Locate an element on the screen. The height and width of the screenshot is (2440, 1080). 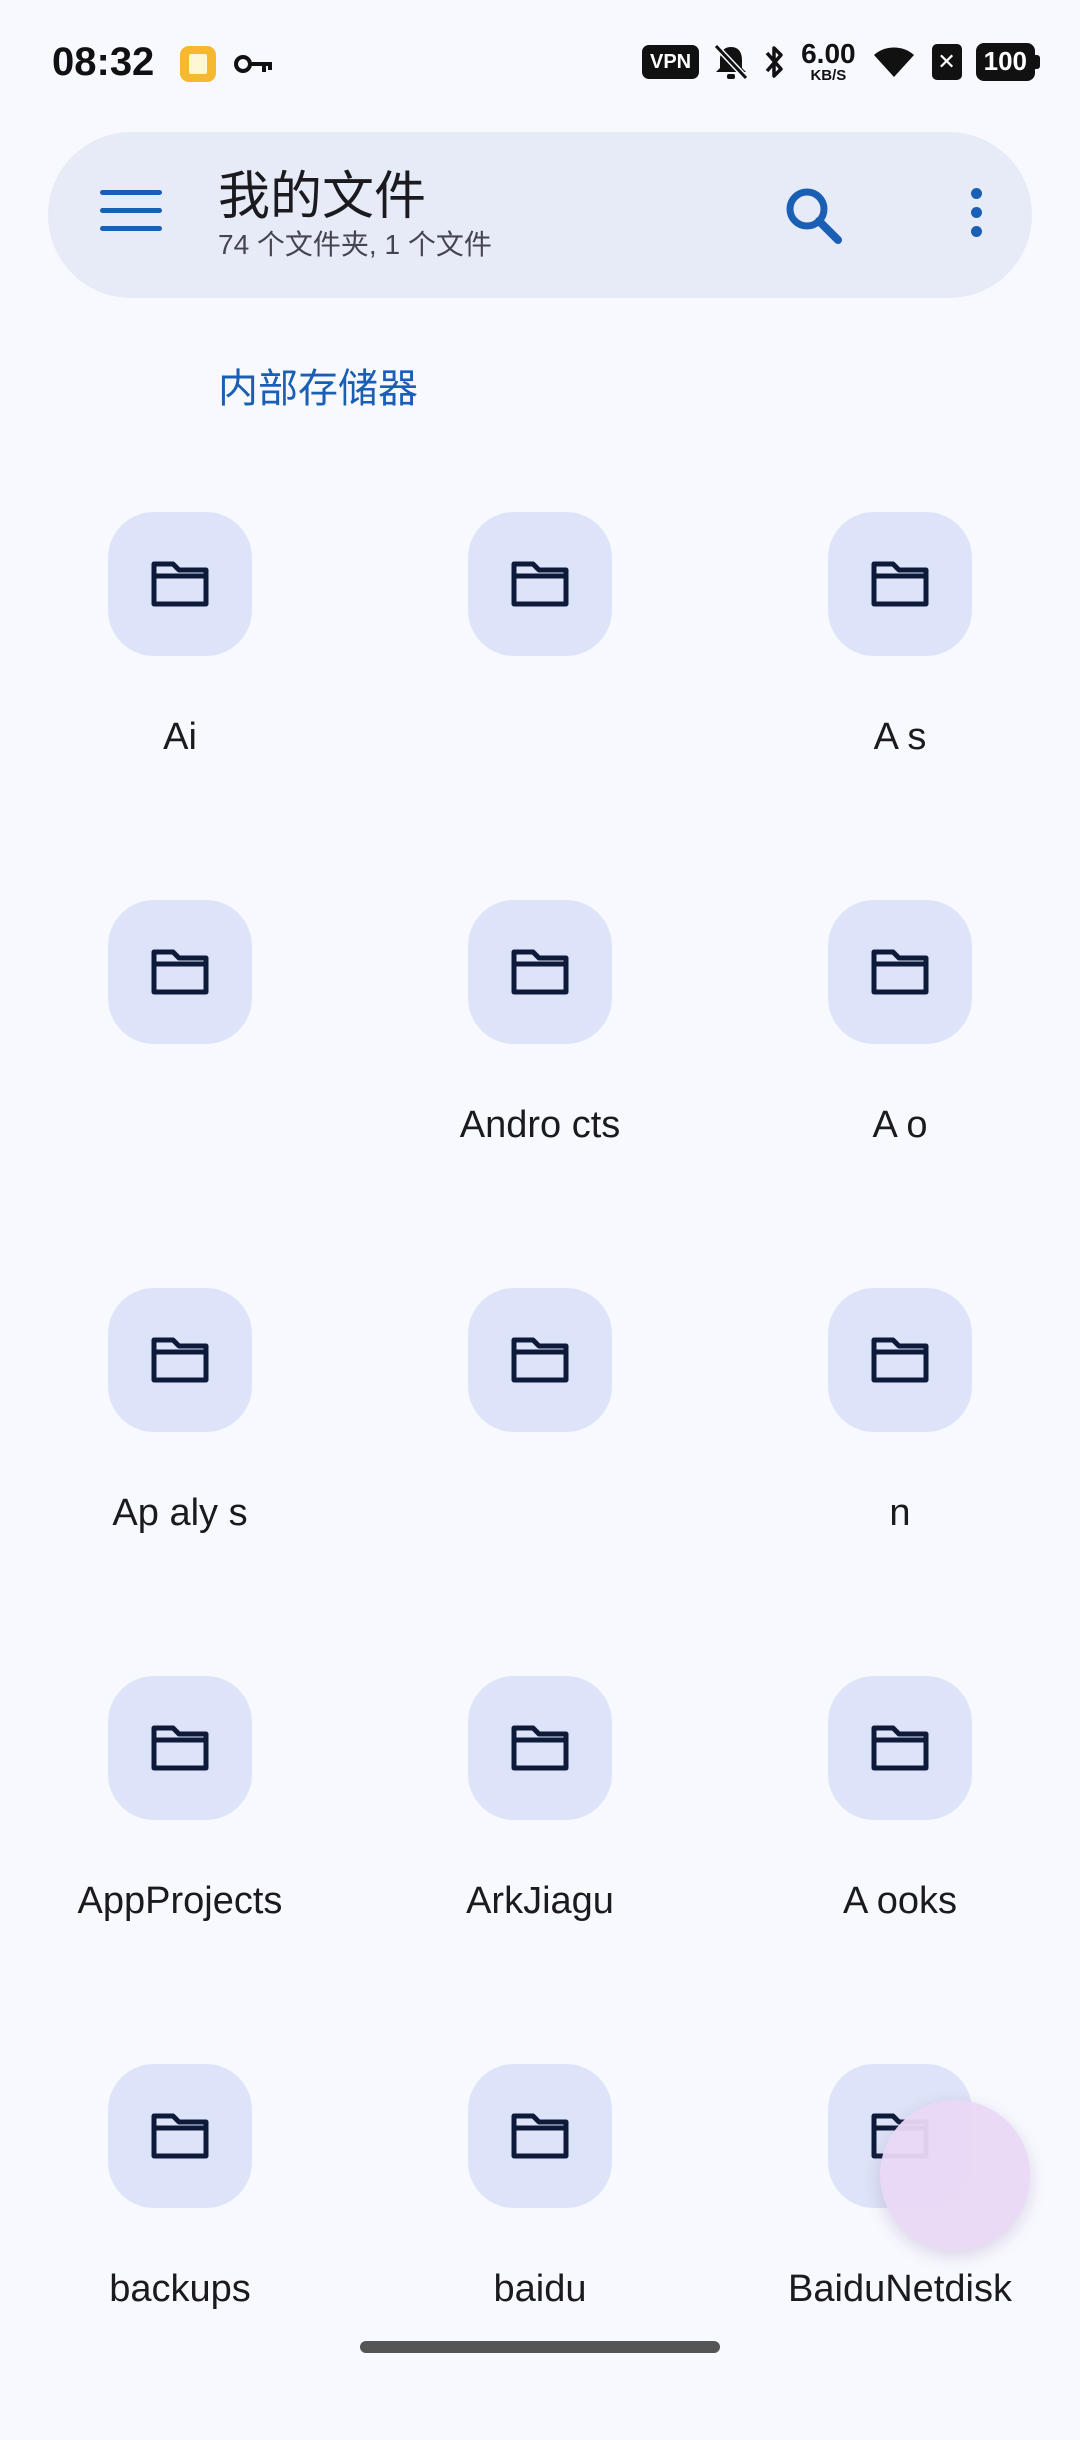
bell-off-icon is located at coordinates (731, 61).